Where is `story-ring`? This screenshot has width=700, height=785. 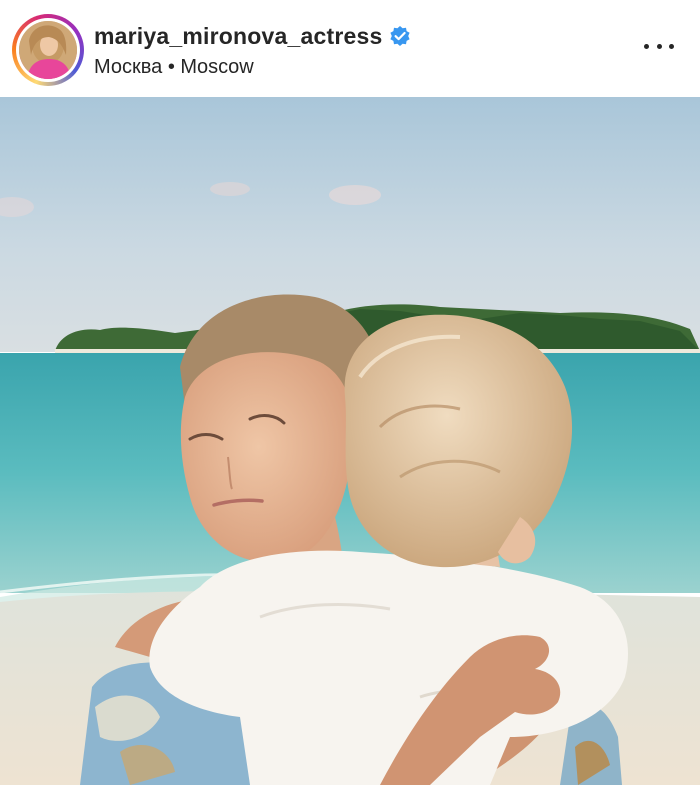
story-ring is located at coordinates (48, 50).